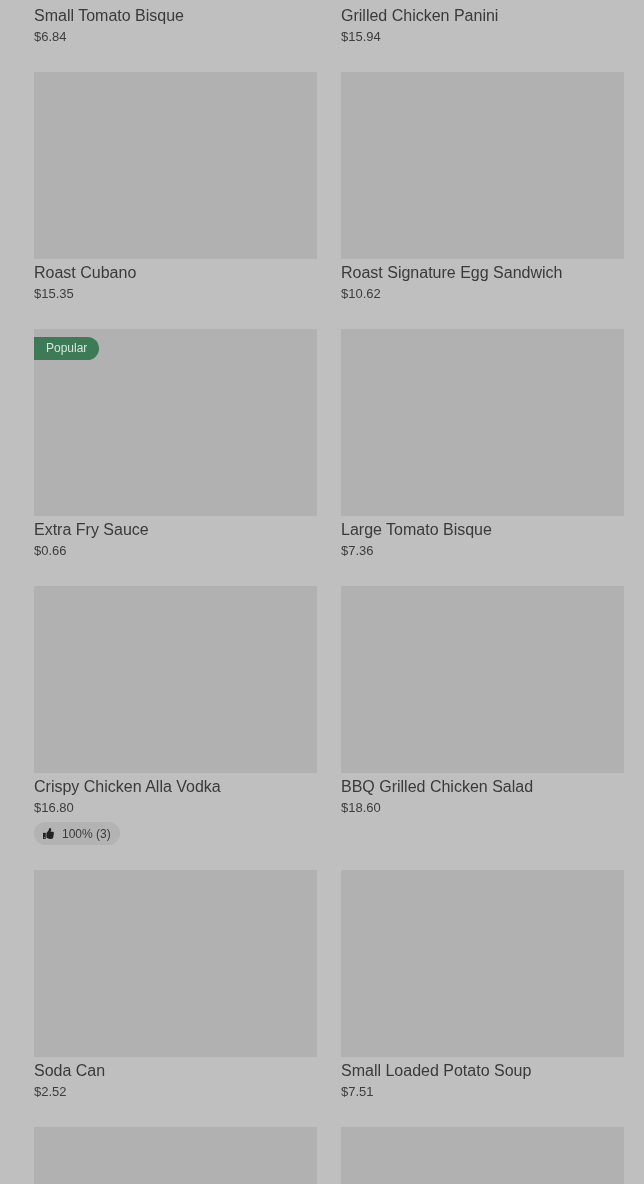 The height and width of the screenshot is (1184, 644). What do you see at coordinates (357, 1092) in the screenshot?
I see `item-price: $7.51` at bounding box center [357, 1092].